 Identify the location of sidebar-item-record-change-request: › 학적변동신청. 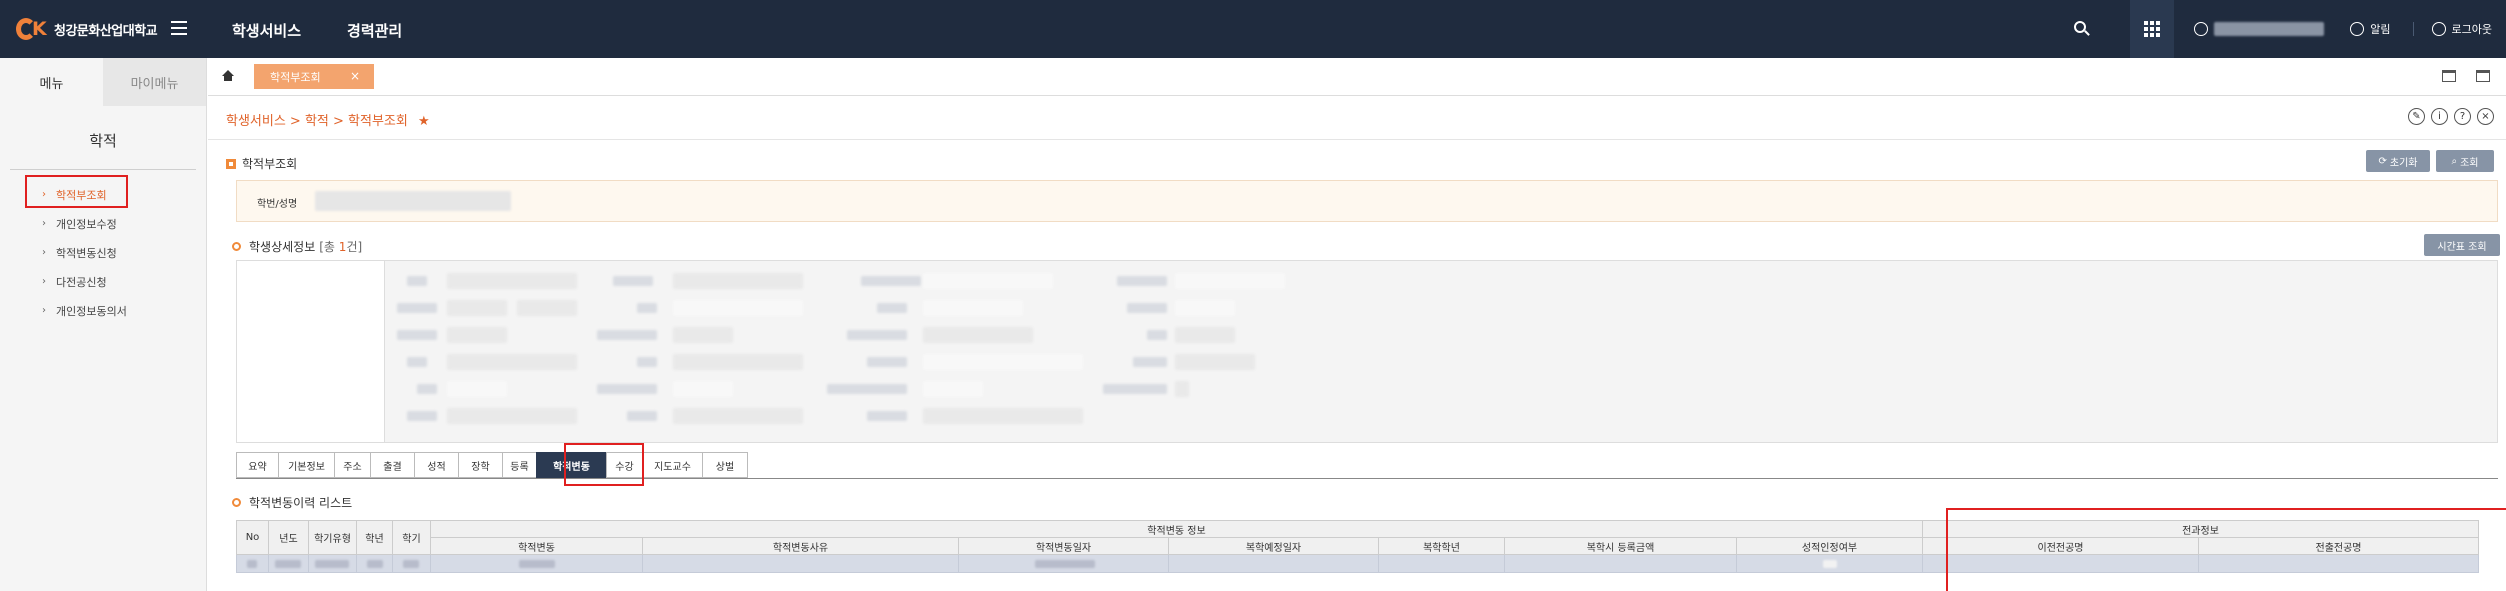
(103, 252).